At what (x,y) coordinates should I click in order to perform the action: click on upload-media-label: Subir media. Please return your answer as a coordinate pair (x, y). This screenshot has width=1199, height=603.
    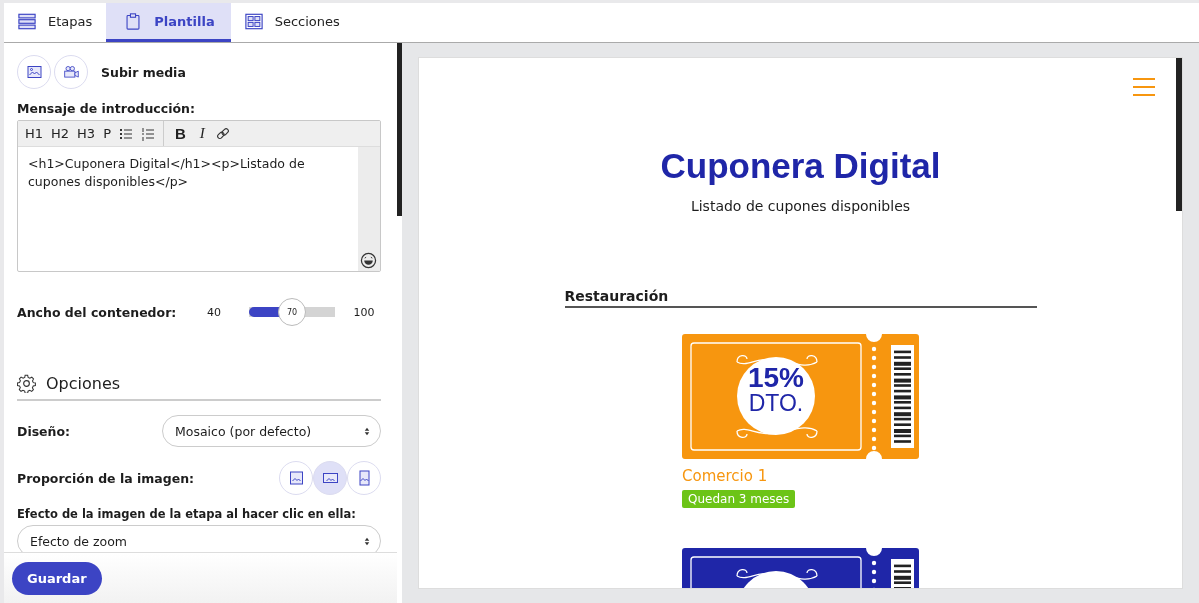
    Looking at the image, I should click on (143, 72).